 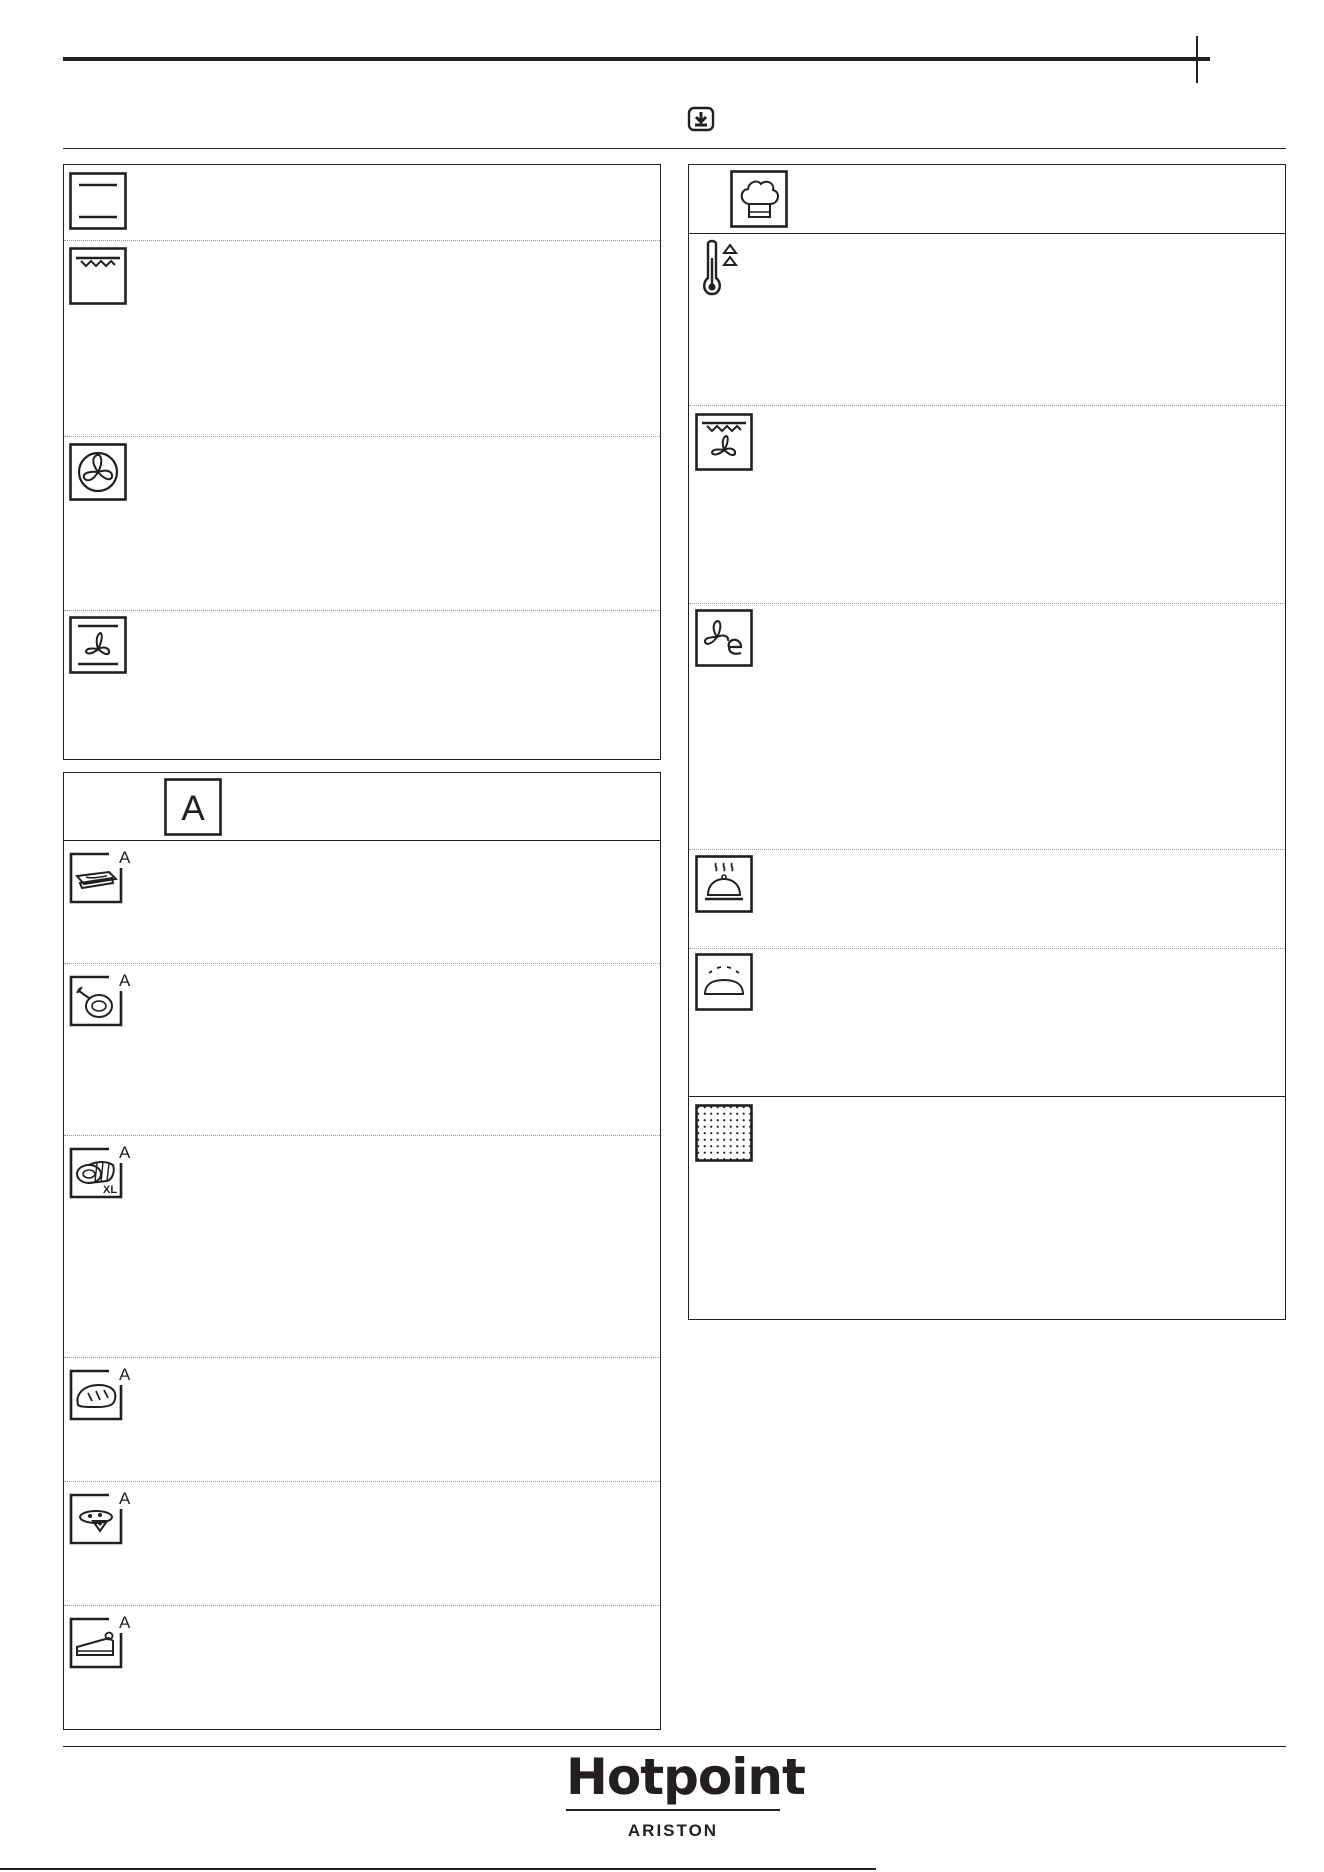 I want to click on auto-mode-letter: A, so click(x=193, y=808).